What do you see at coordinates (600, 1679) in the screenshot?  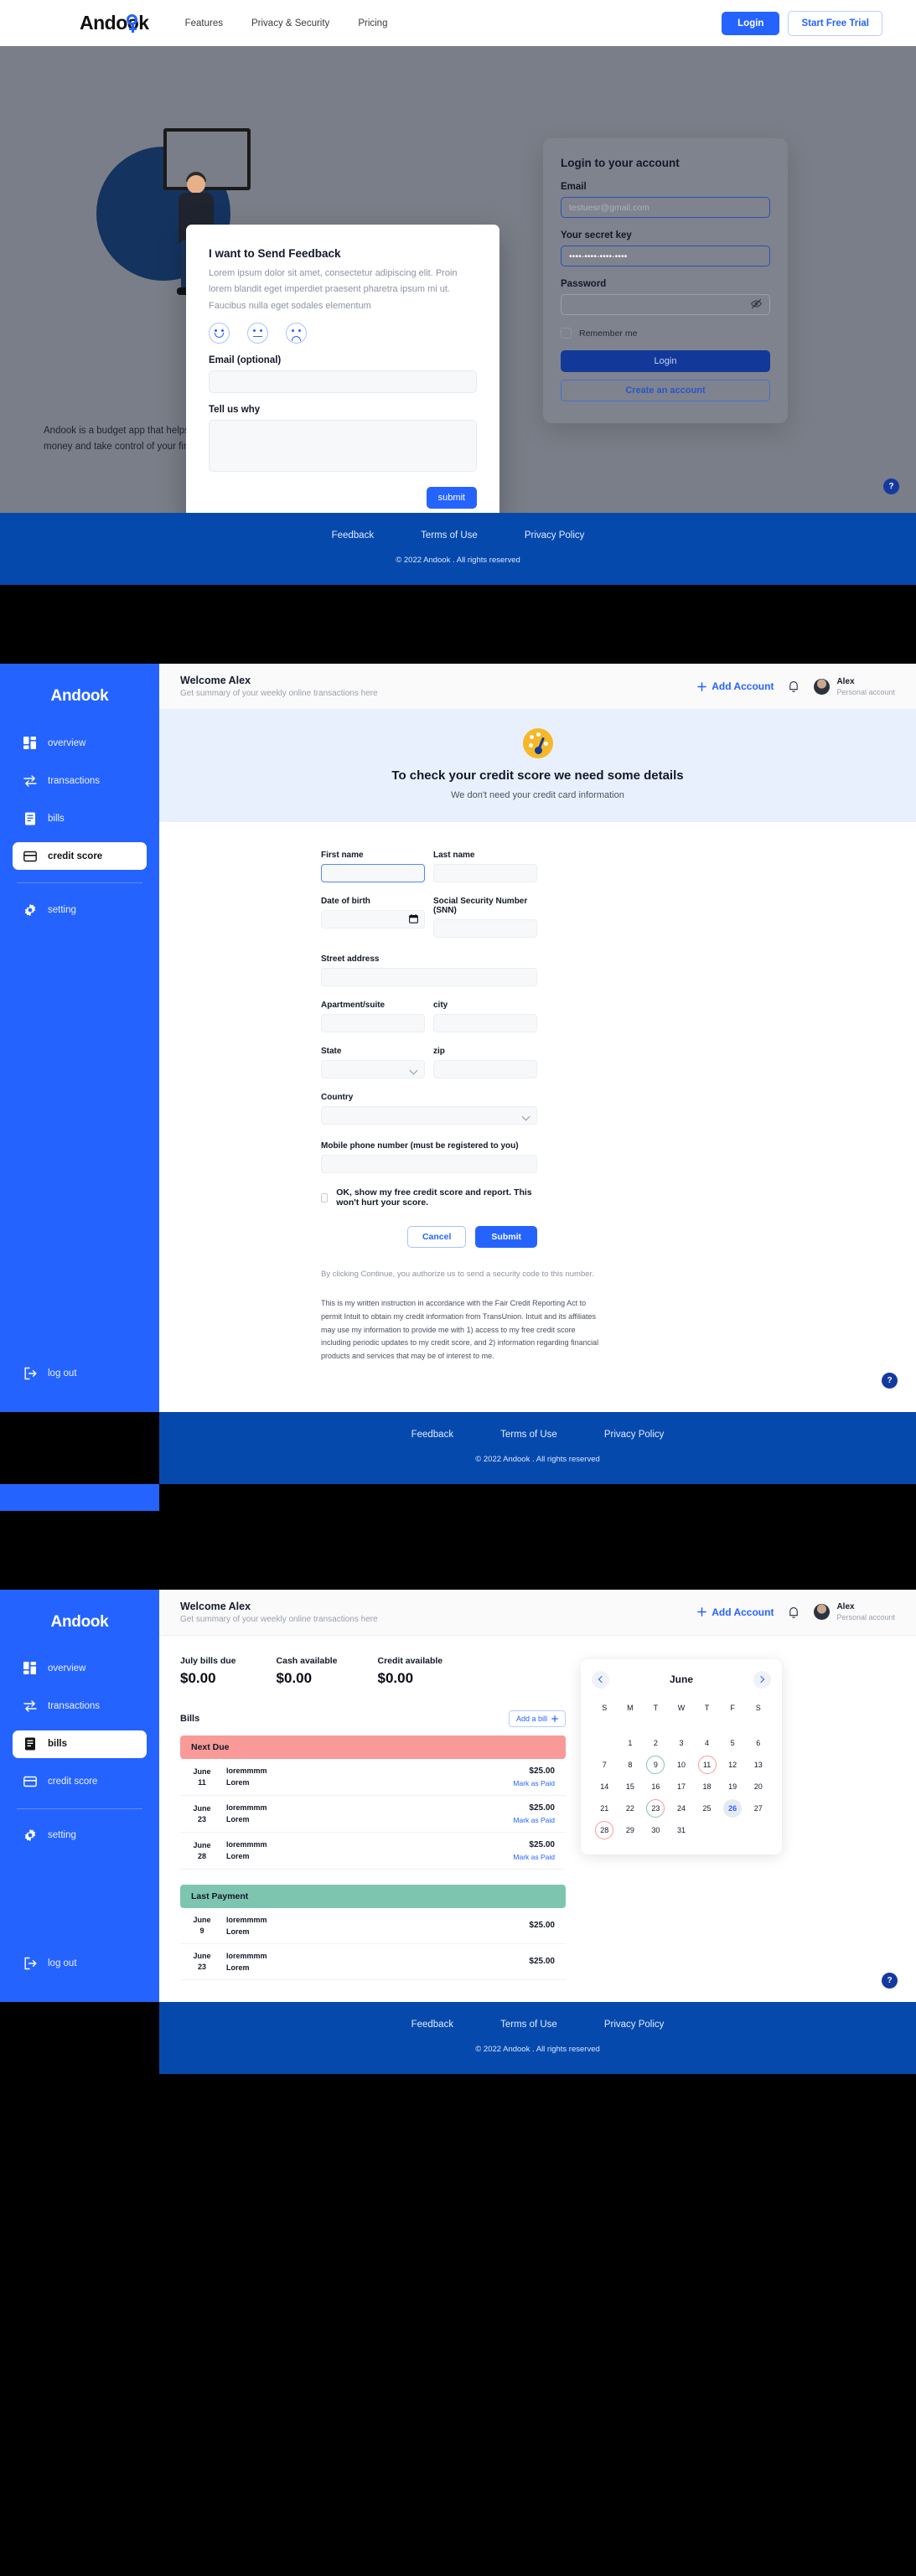 I see `calendar-prev-button` at bounding box center [600, 1679].